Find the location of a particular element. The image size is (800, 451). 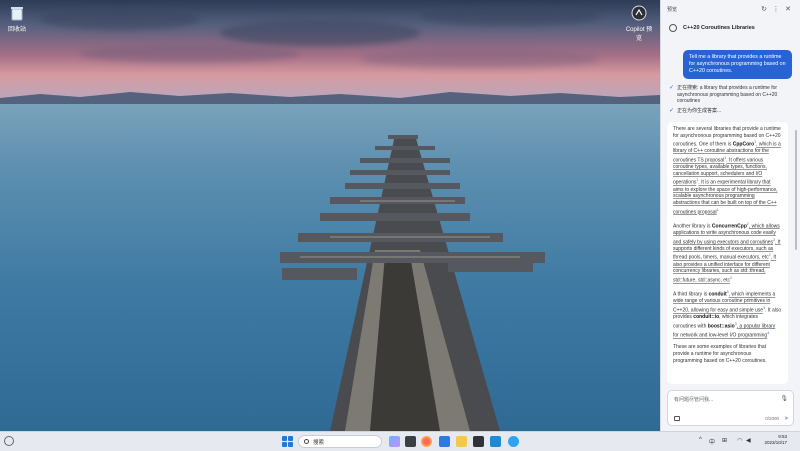

copilot-icon is located at coordinates (639, 13).